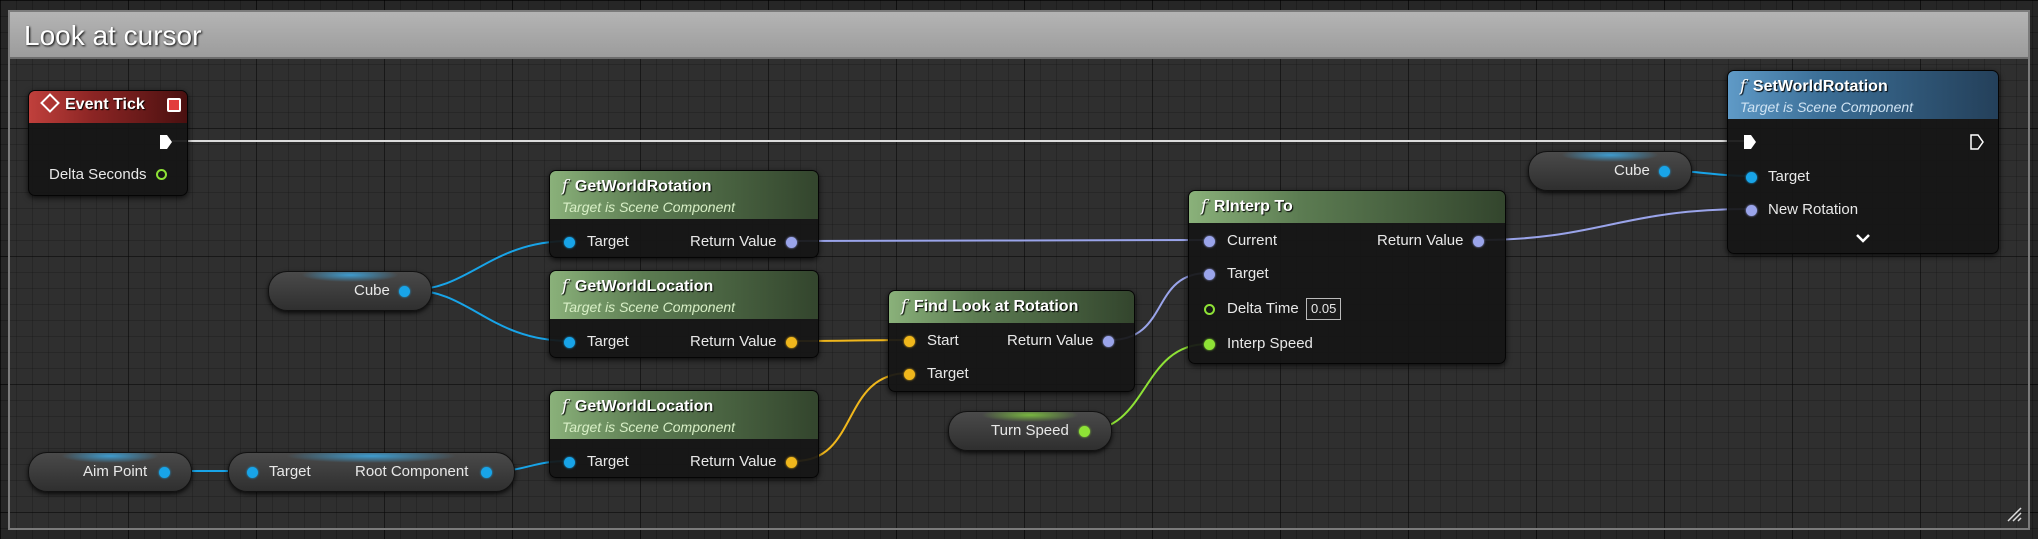 Image resolution: width=2038 pixels, height=539 pixels. Describe the element at coordinates (1813, 209) in the screenshot. I see `new-rotation-label: New Rotation` at that location.